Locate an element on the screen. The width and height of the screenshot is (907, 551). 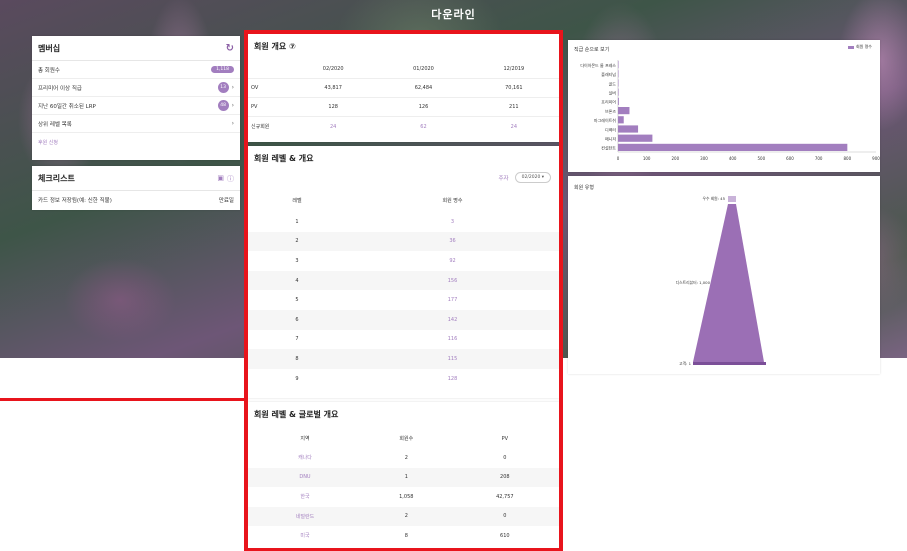
sponsor-link: 후원 신청 is located at coordinates (136, 142).